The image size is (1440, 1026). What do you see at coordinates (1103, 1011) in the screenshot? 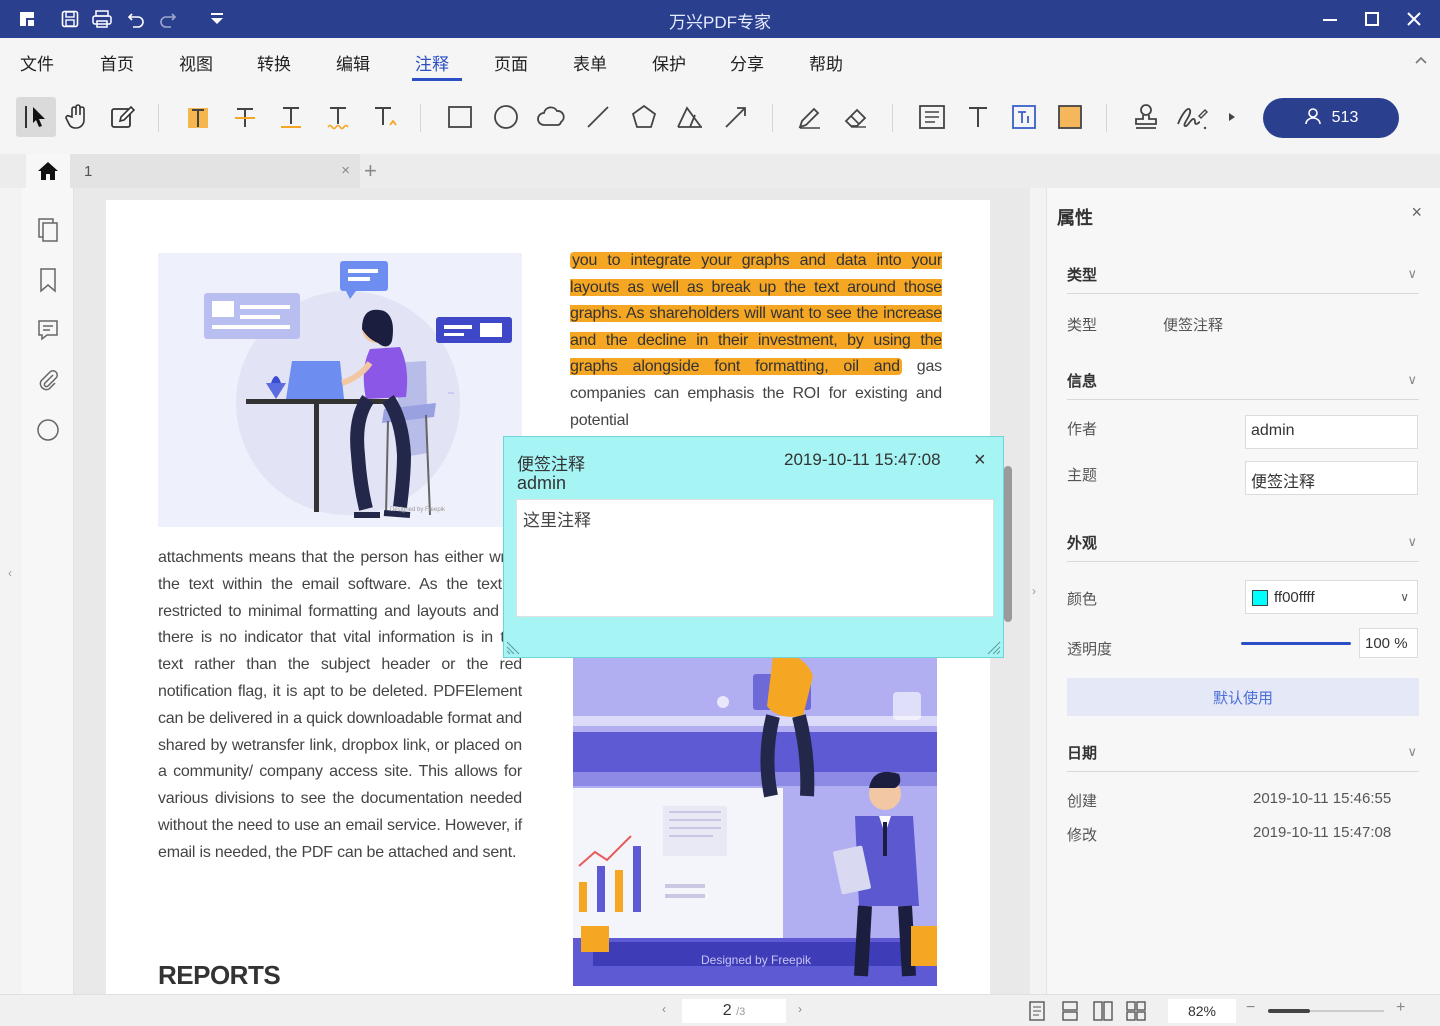
I see `two-page-view-icon` at bounding box center [1103, 1011].